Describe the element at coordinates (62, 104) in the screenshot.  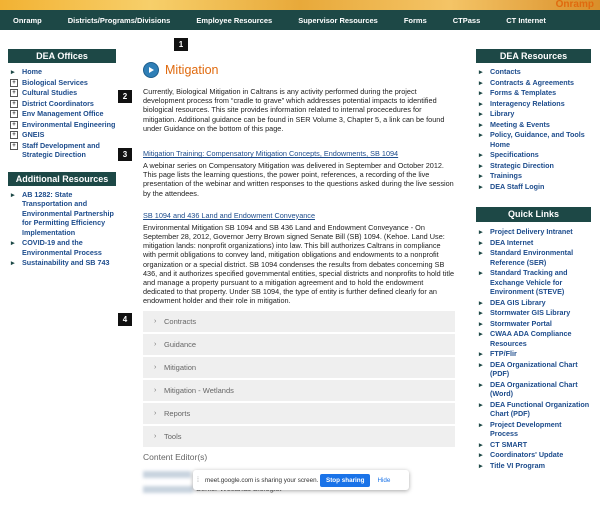
I see `dea-office-item: + District Coordinators` at that location.